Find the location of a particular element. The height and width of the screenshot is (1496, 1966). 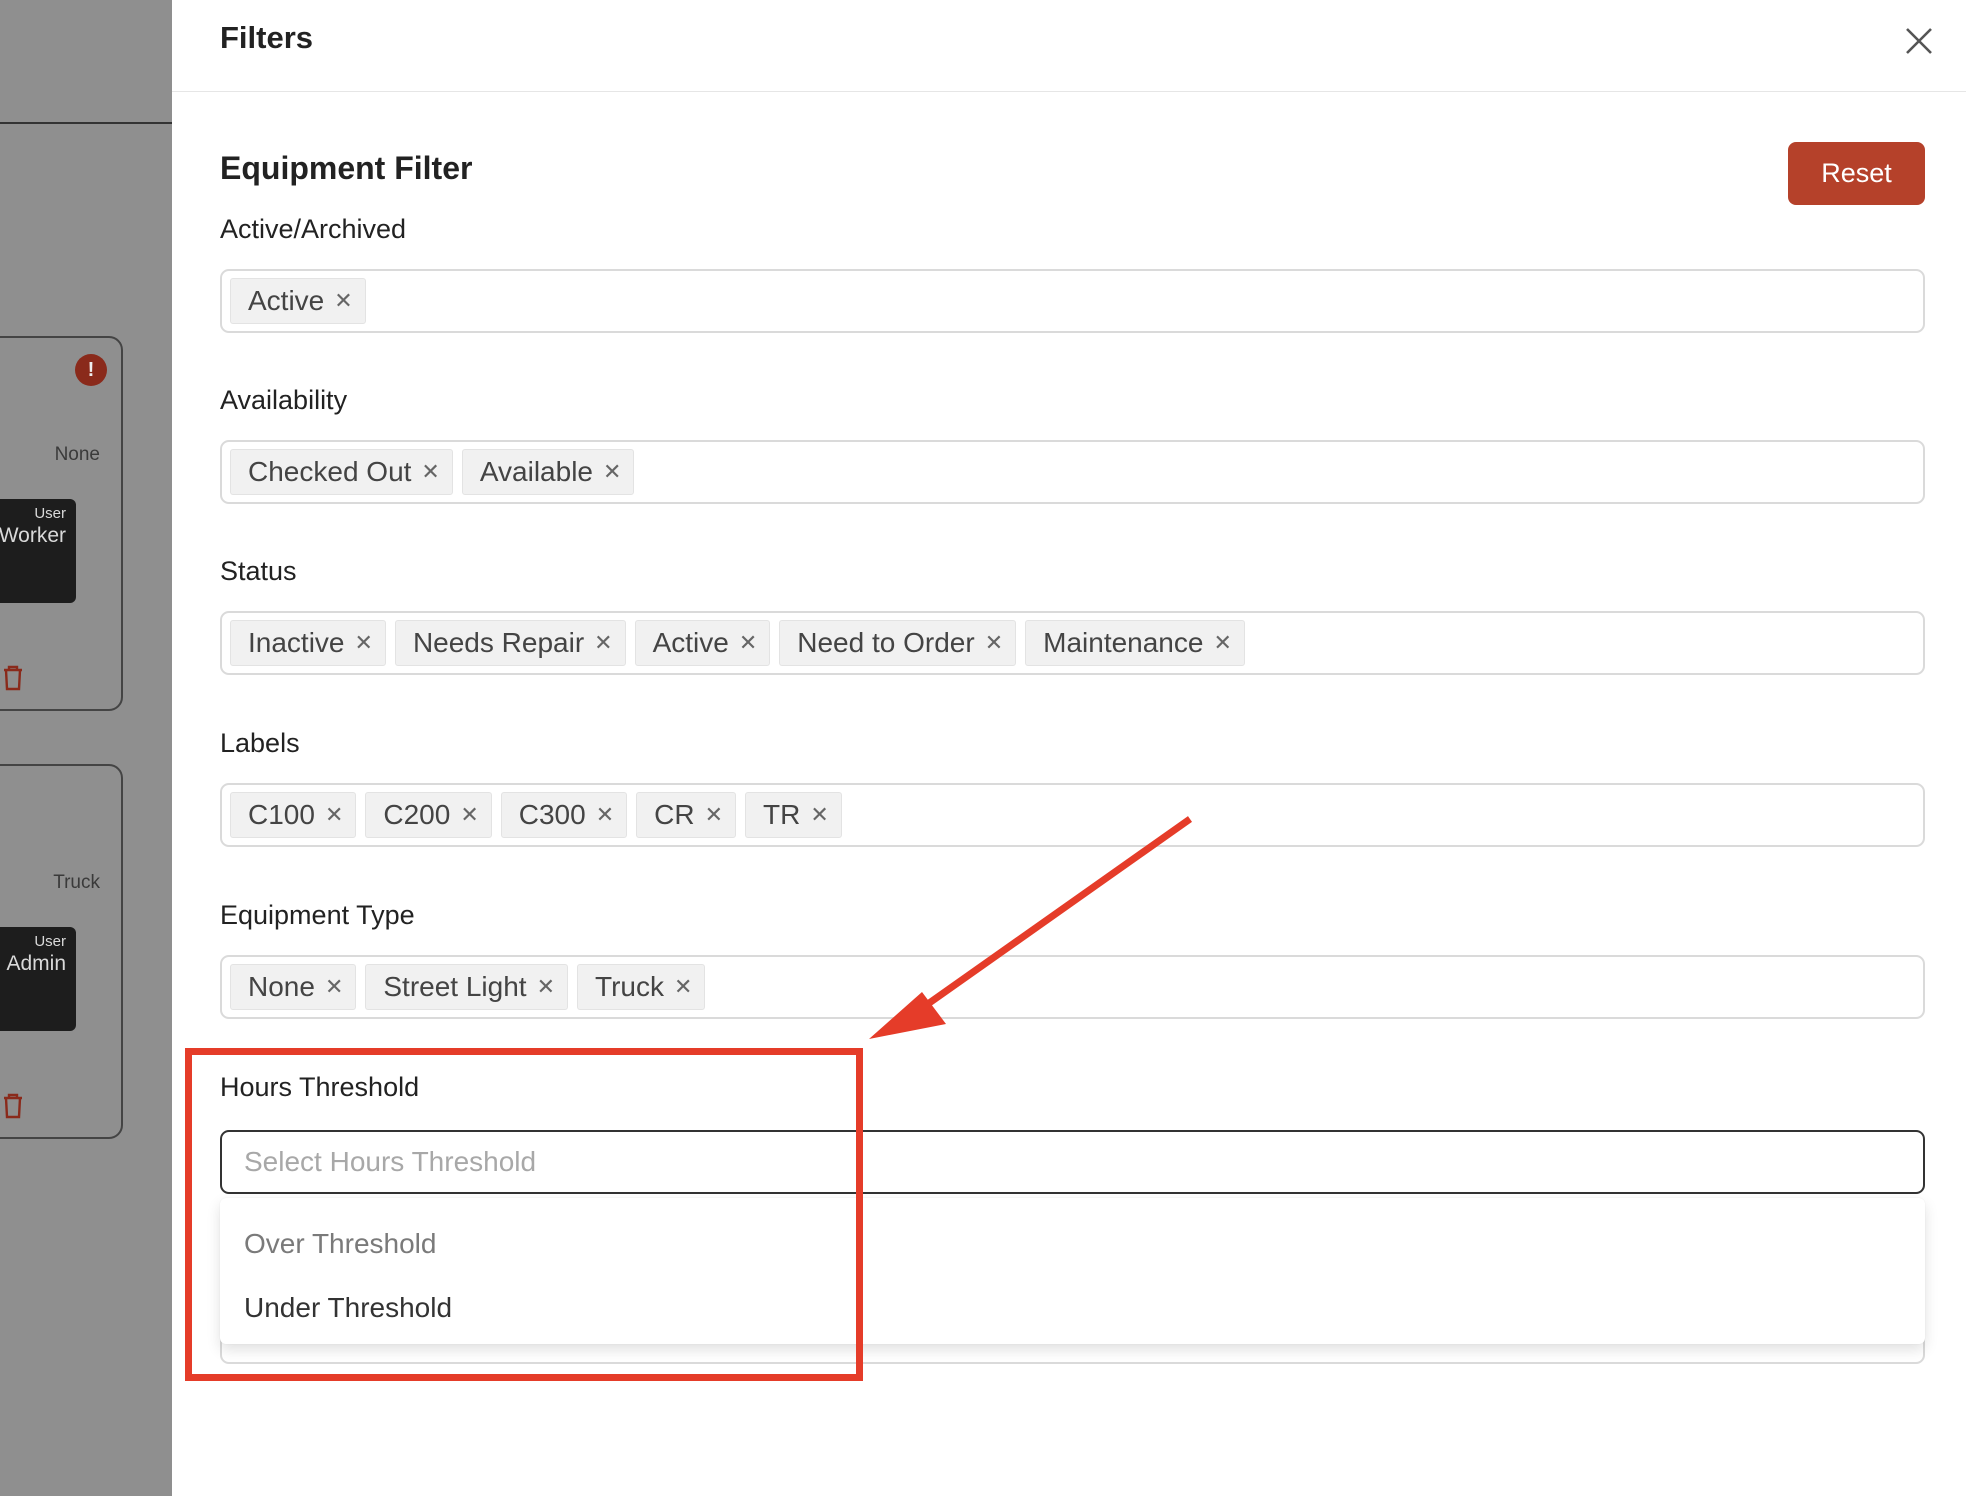

hours-threshold-dropdown: Over Threshold Under Threshold is located at coordinates (1072, 1271).